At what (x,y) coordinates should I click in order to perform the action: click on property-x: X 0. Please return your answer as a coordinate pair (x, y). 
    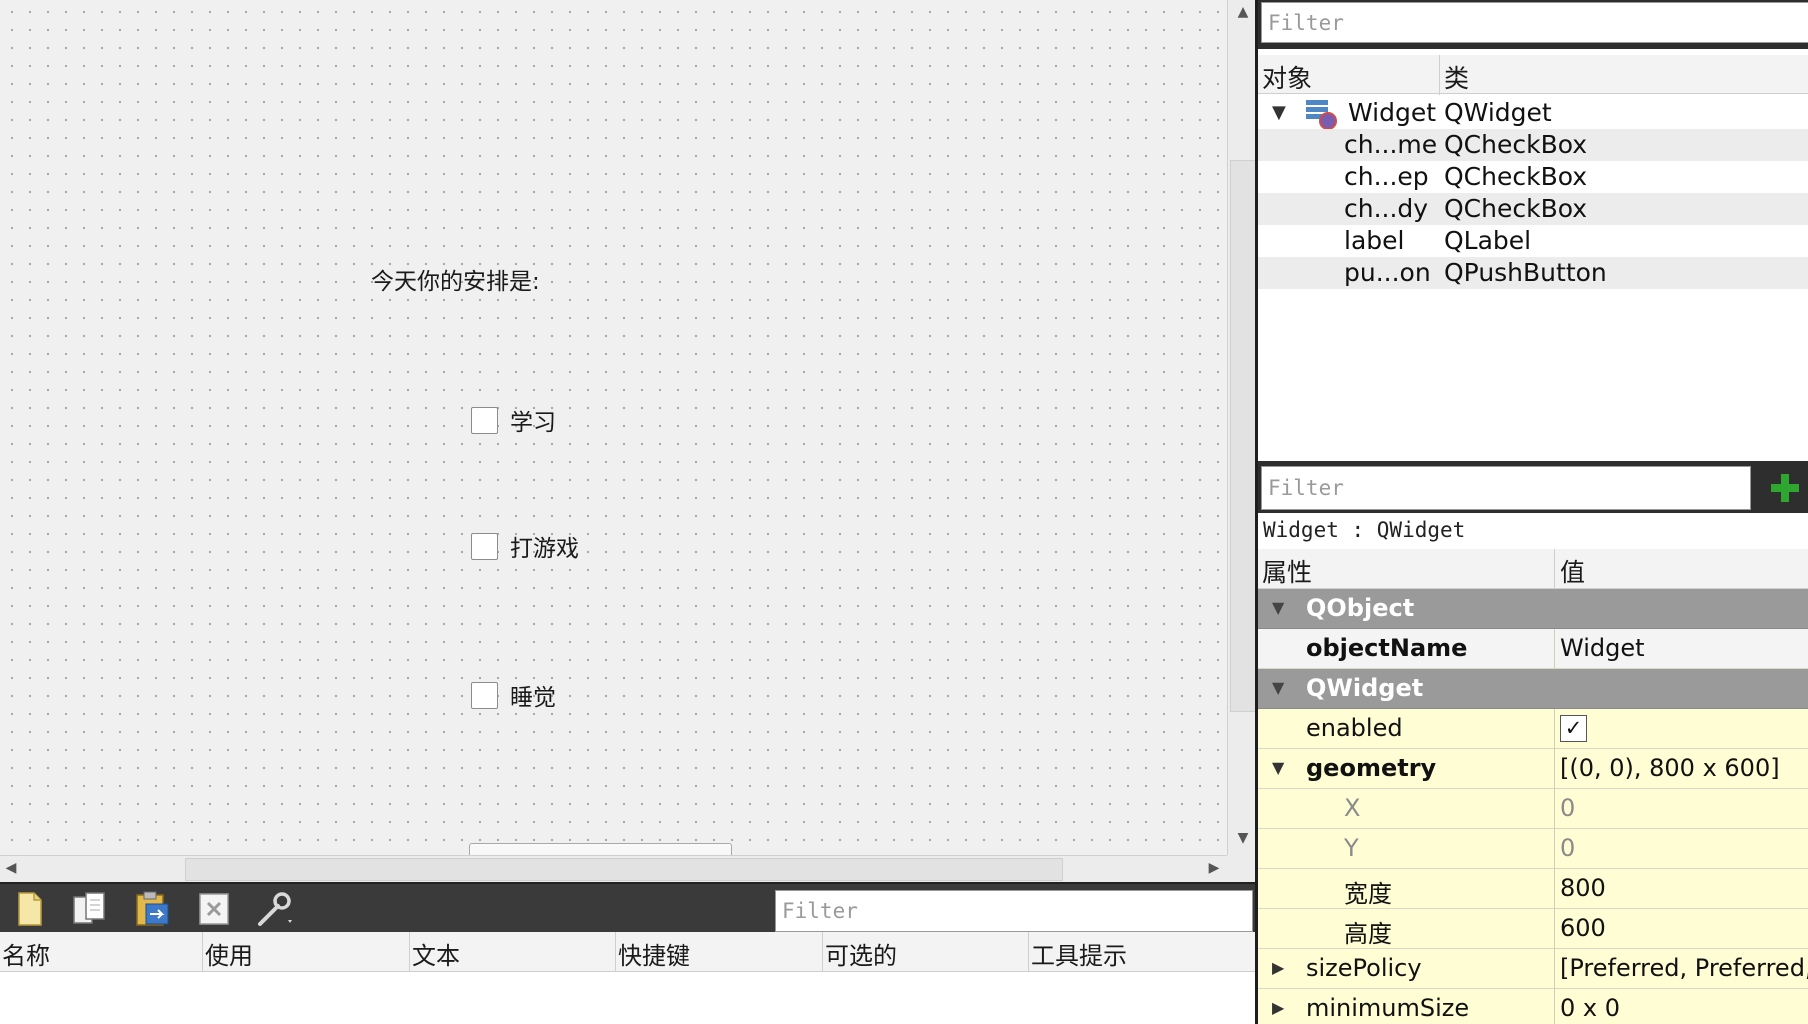
    Looking at the image, I should click on (1533, 809).